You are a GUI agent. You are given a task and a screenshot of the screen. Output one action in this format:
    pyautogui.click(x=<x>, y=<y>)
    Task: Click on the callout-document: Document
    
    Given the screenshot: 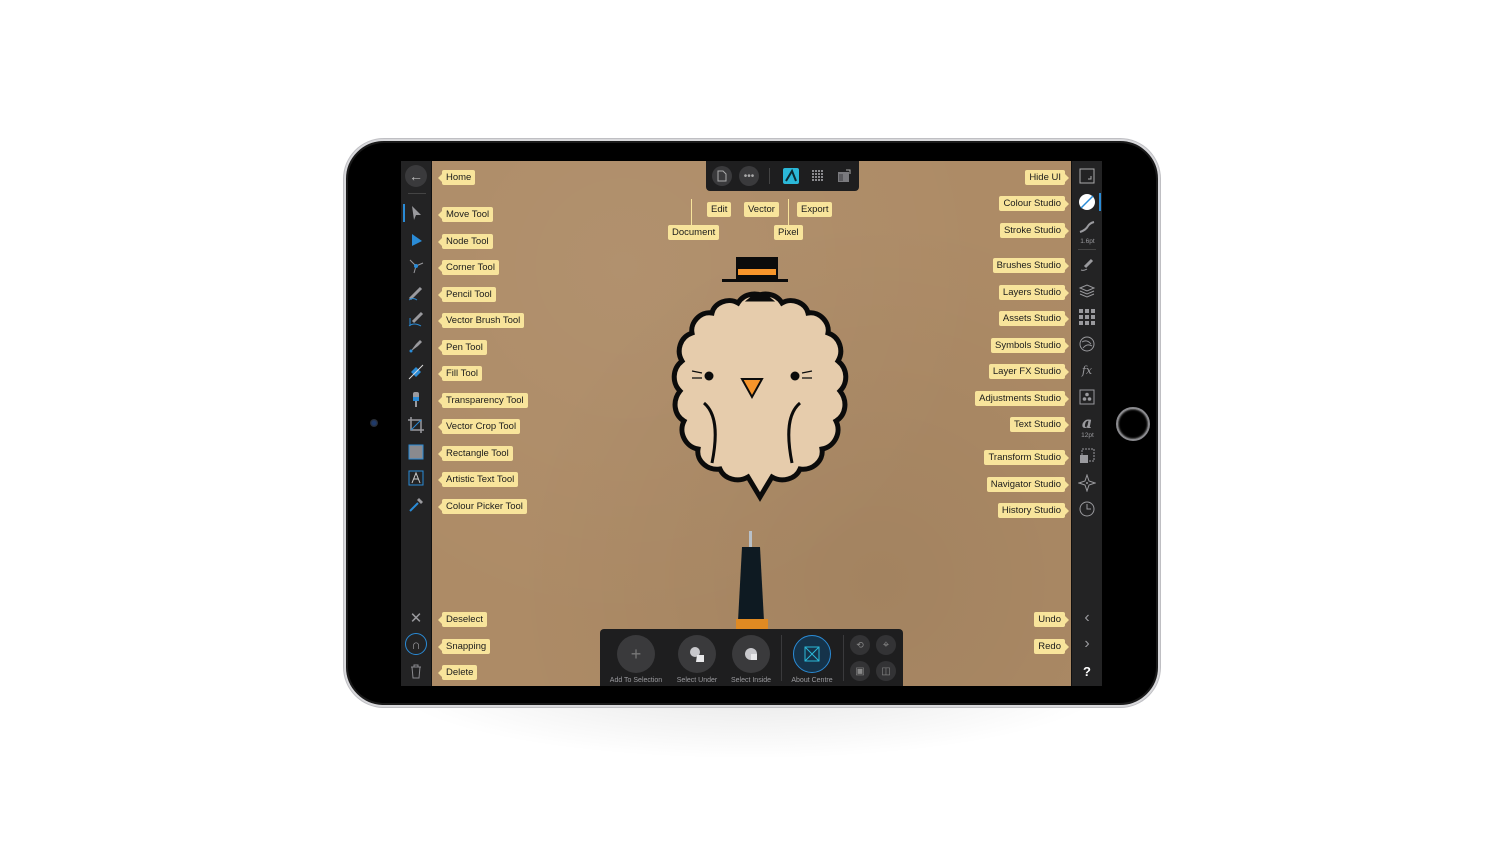 What is the action you would take?
    pyautogui.click(x=694, y=232)
    